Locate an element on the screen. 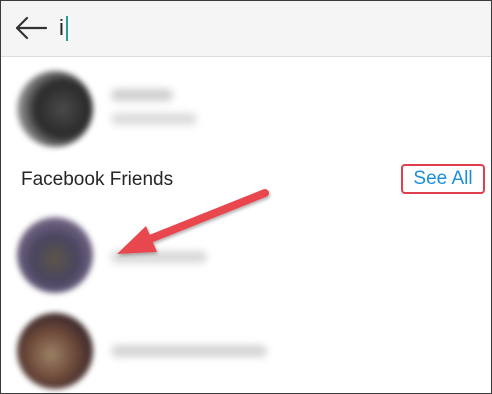  blurred-username is located at coordinates (142, 95).